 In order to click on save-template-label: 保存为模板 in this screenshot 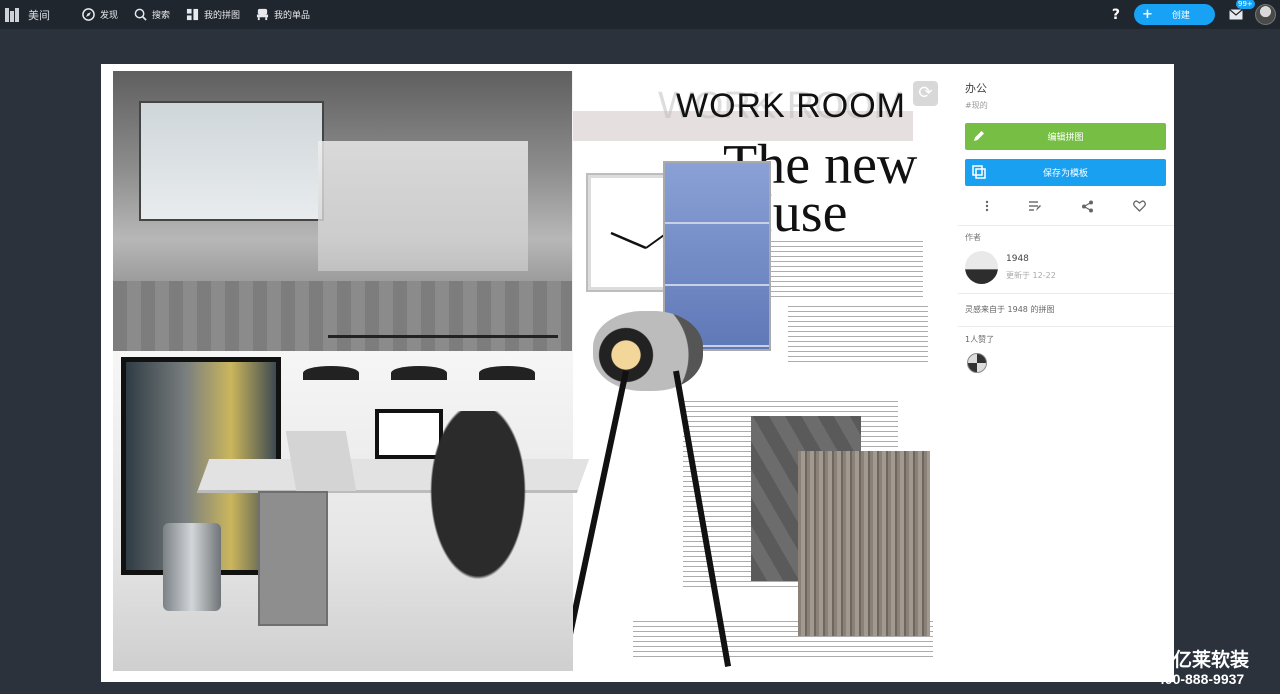, I will do `click(1065, 174)`.